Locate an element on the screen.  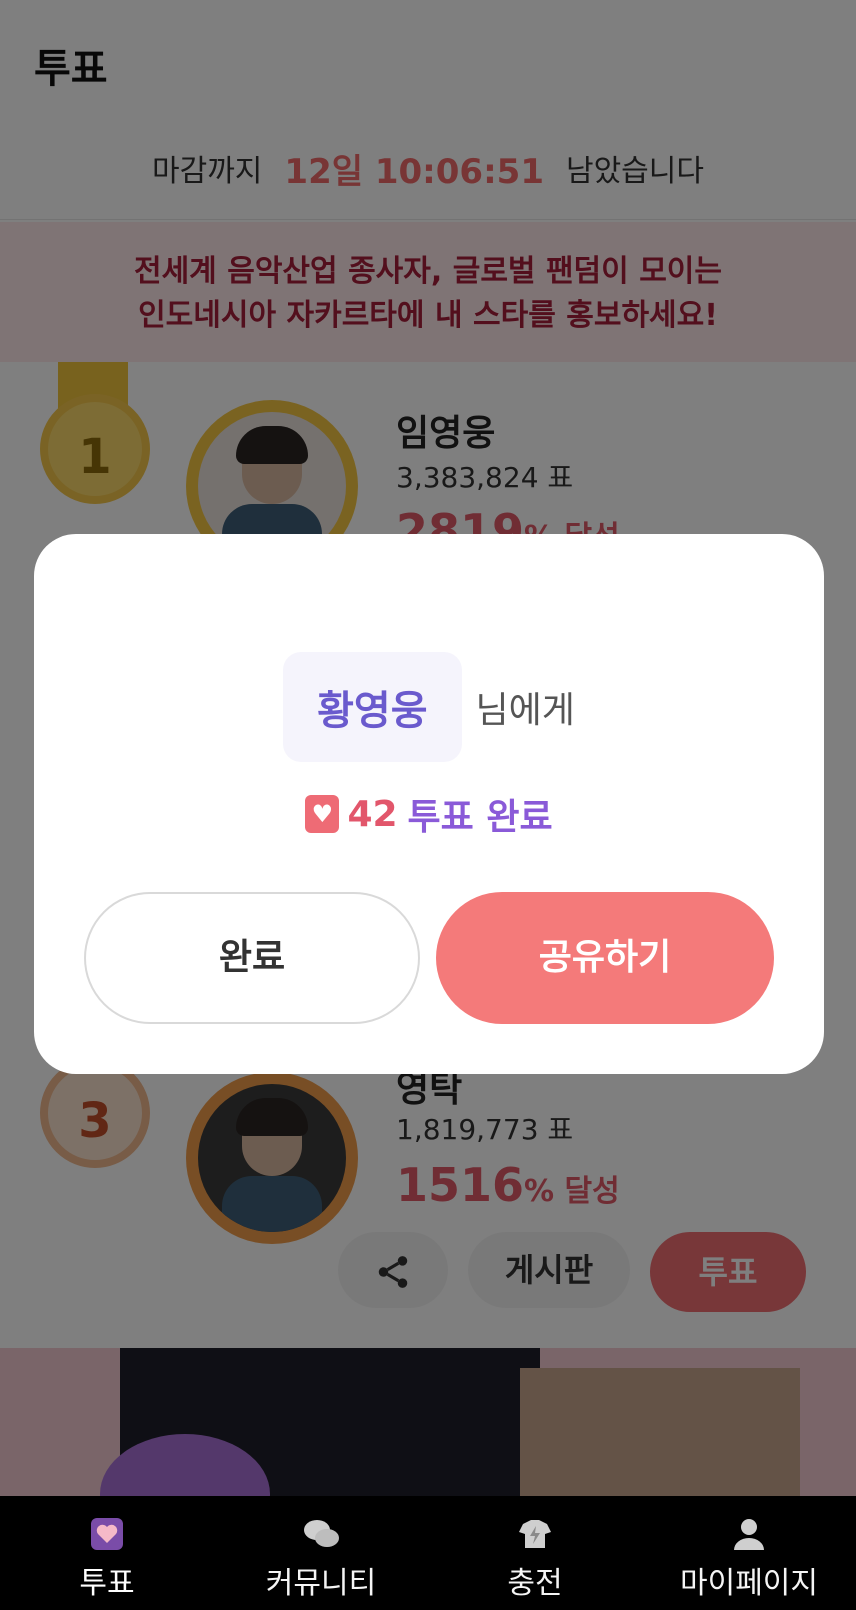
tab-charge: 충전 is located at coordinates (535, 1553).